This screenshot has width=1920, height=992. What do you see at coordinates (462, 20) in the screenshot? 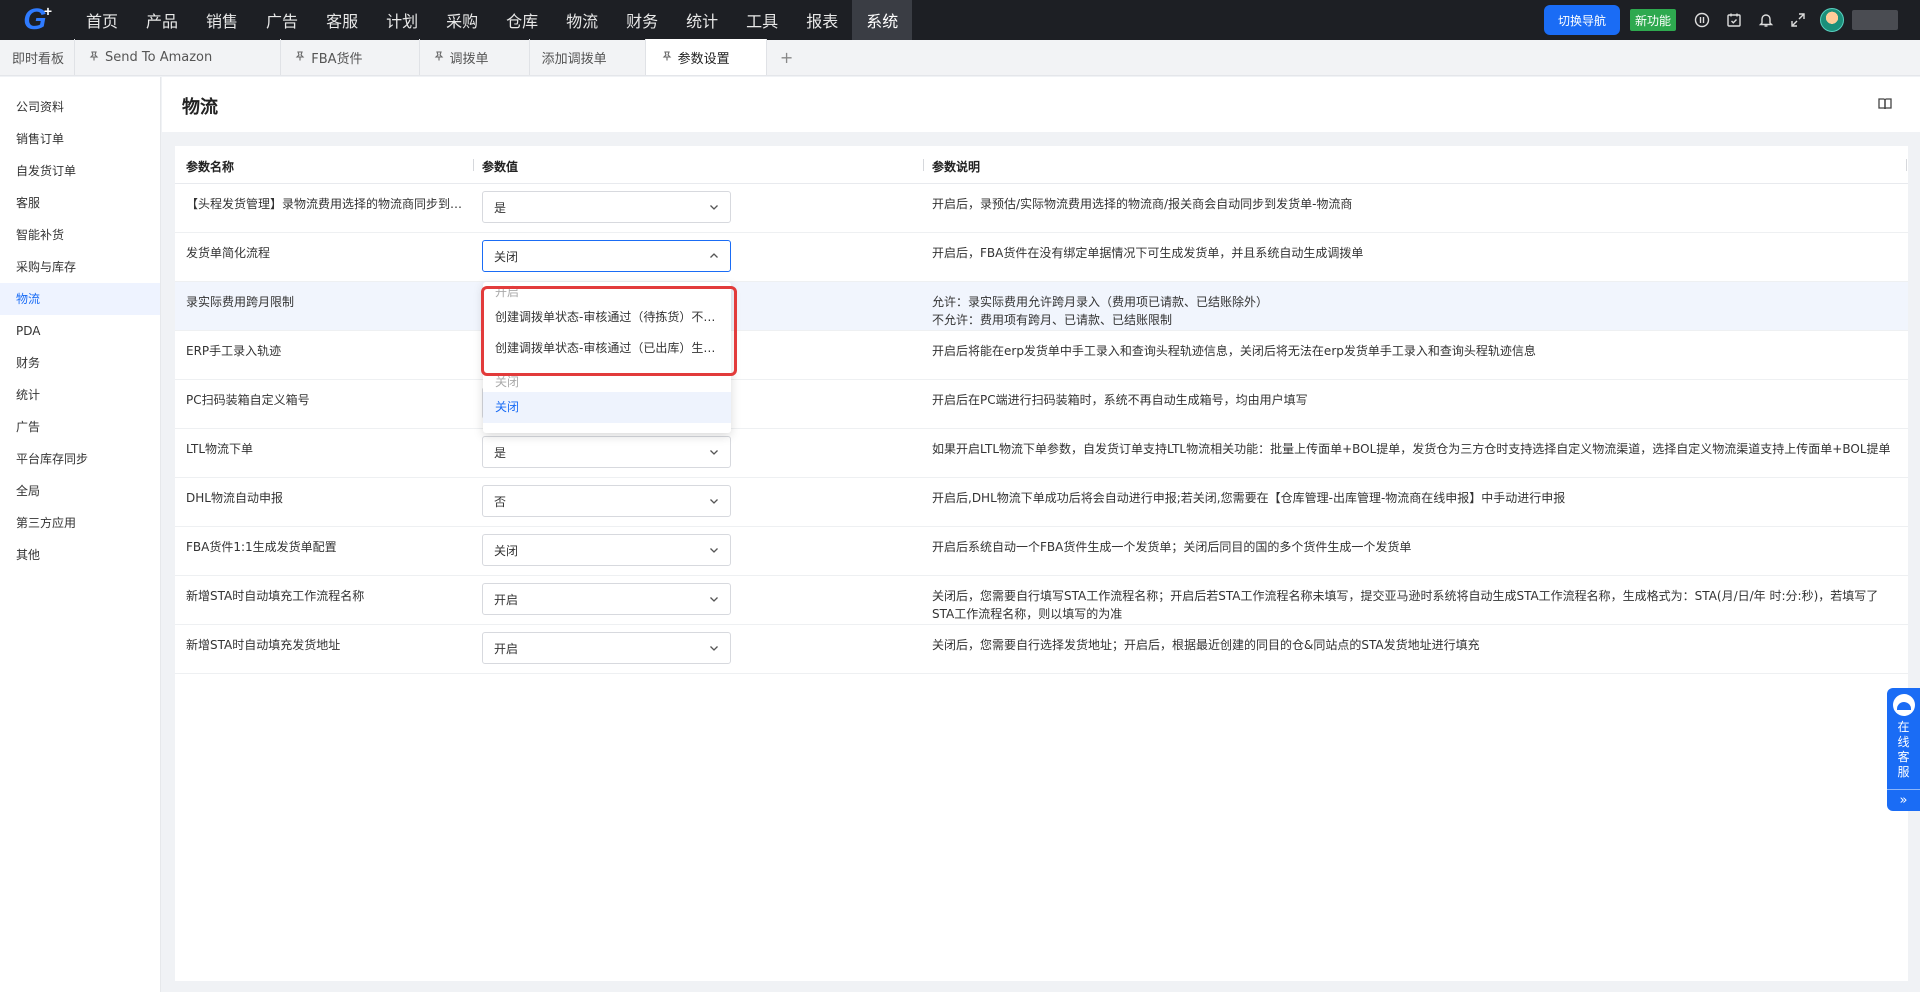
I see `nav-item: 采购` at bounding box center [462, 20].